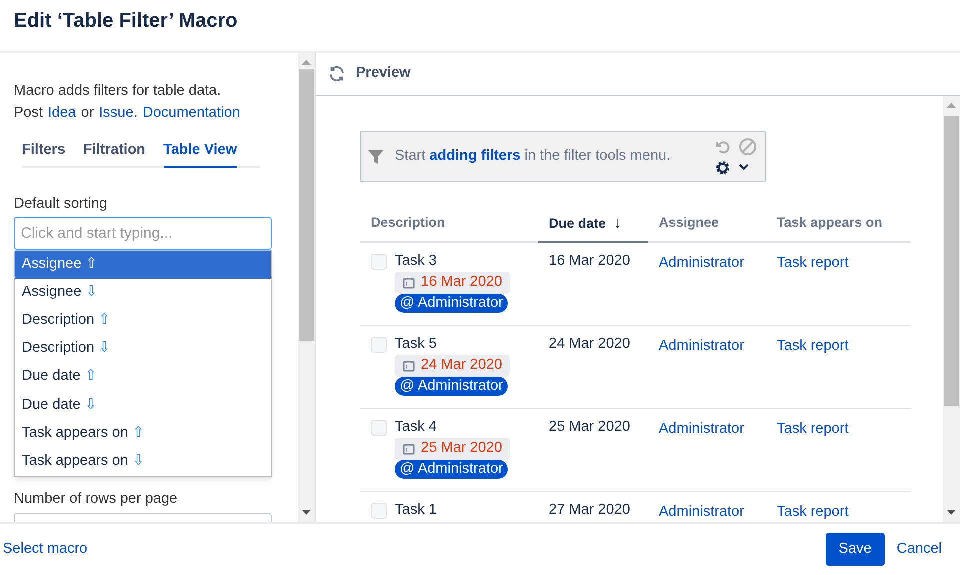  Describe the element at coordinates (143, 321) in the screenshot. I see `sorting-option: Description ⇧` at that location.